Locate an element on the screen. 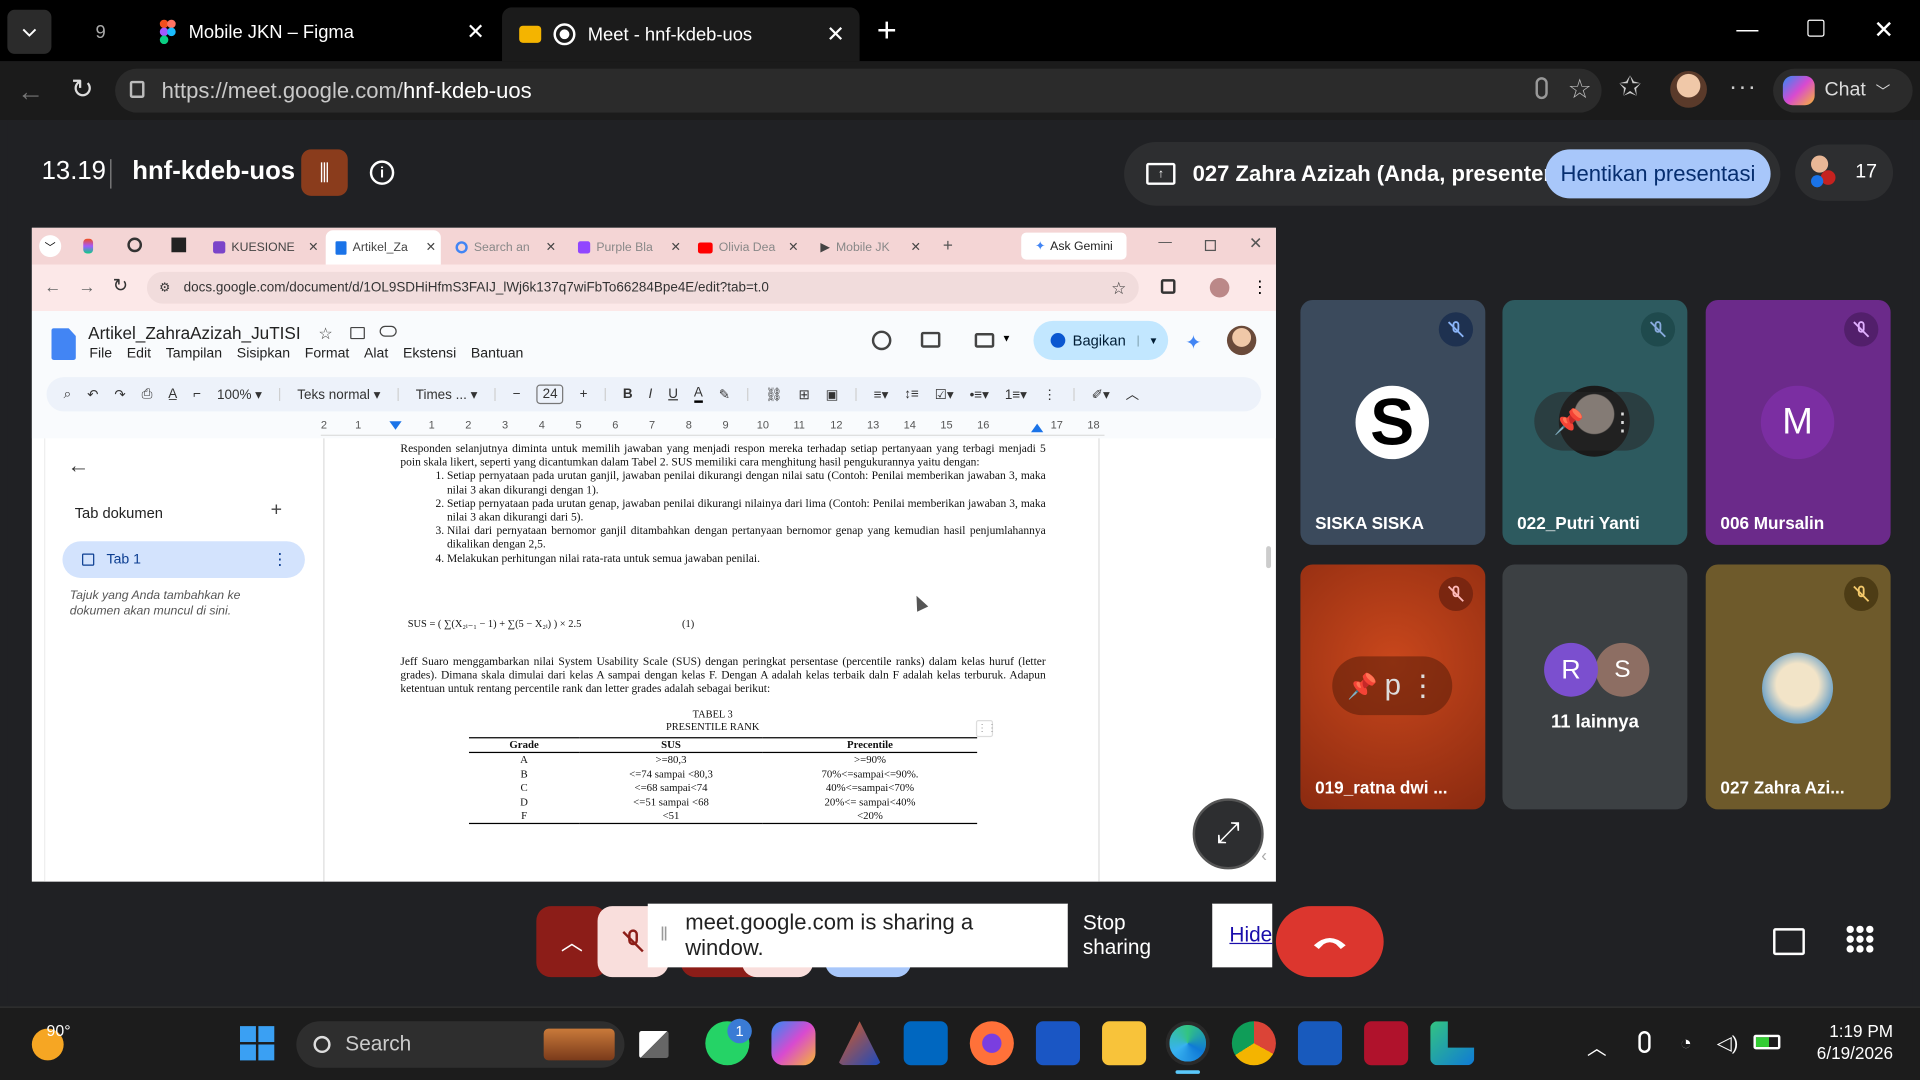 Image resolution: width=1920 pixels, height=1080 pixels. wifi-icon: ◔ is located at coordinates (1686, 1044).